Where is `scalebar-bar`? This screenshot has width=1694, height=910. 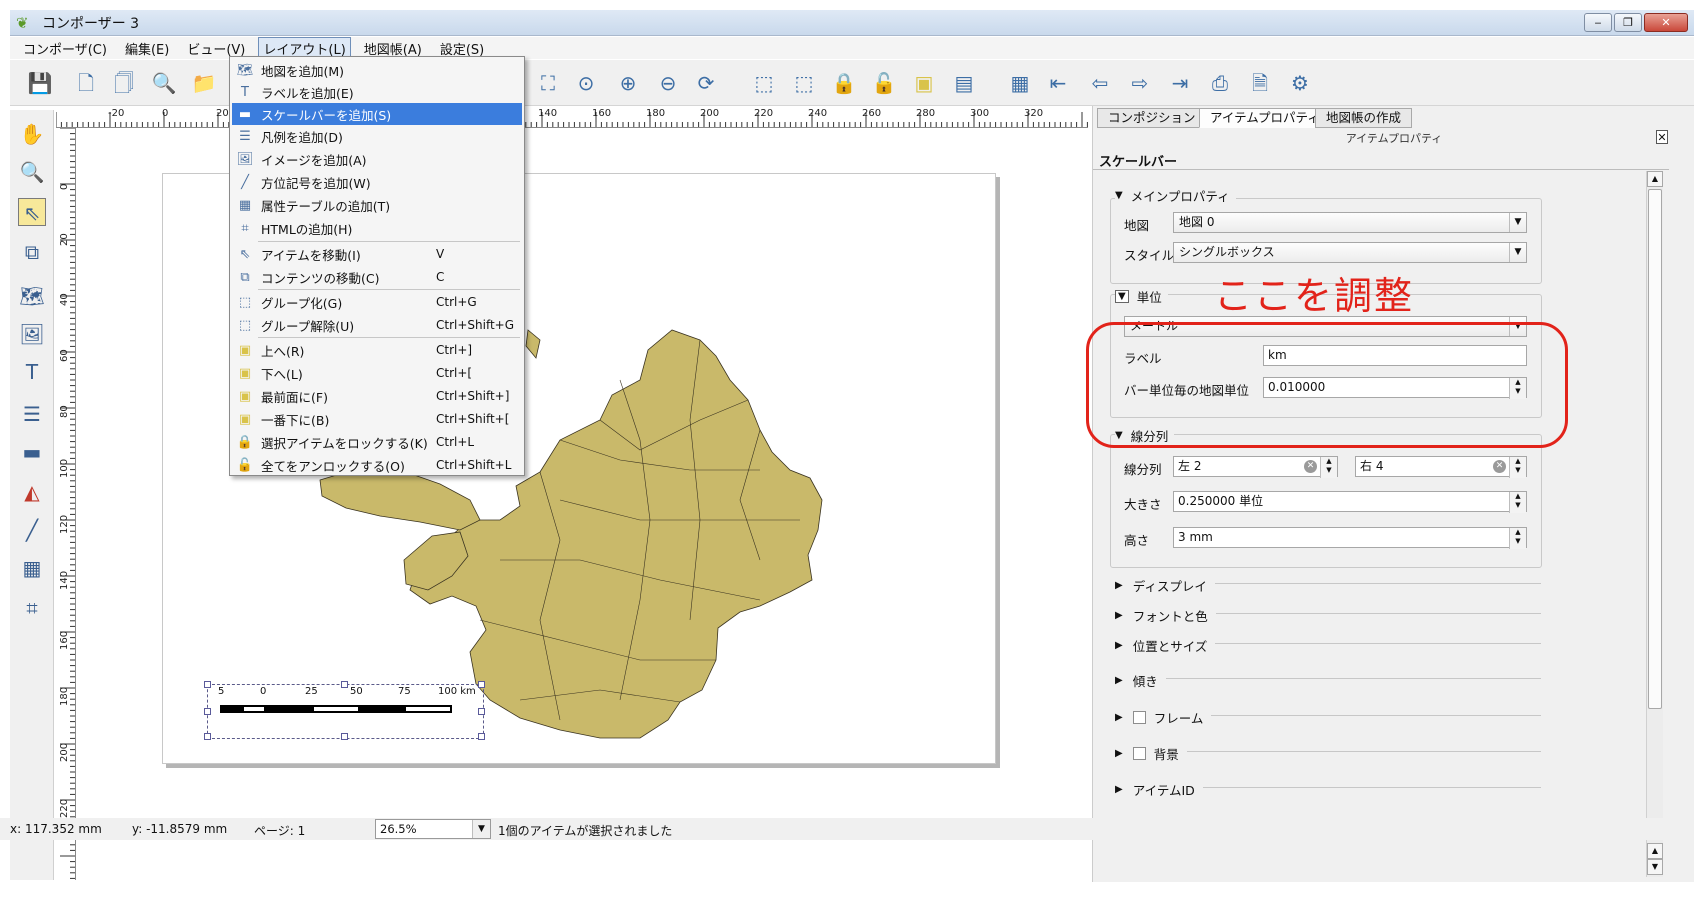
scalebar-bar is located at coordinates (336, 709).